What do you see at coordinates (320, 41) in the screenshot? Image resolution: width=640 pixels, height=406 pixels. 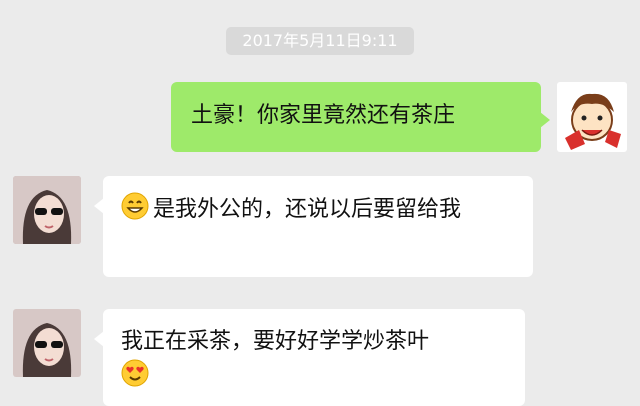 I see `message-timestamp: 2017年5月11日9:11` at bounding box center [320, 41].